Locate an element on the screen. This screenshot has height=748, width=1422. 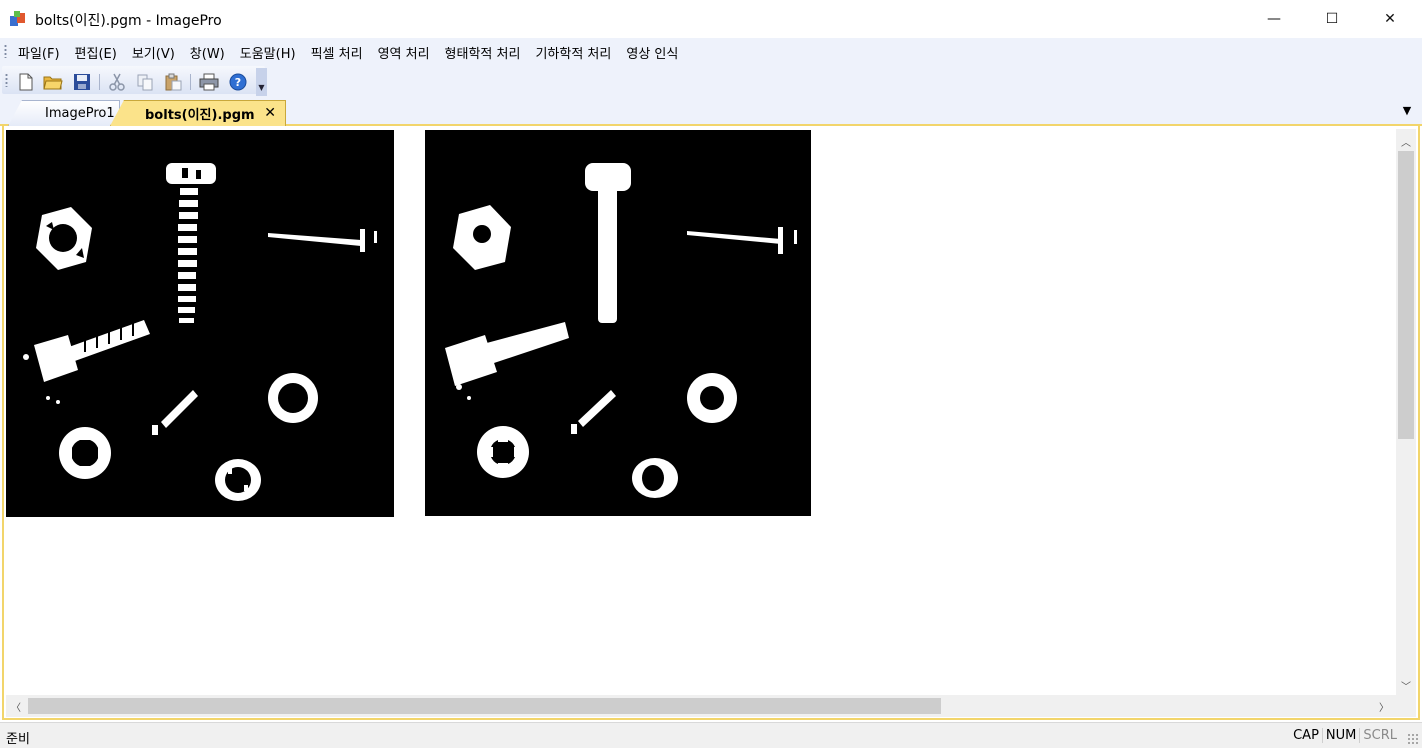
status-bar: 준비 CAP NUM SCRL is located at coordinates (711, 735).